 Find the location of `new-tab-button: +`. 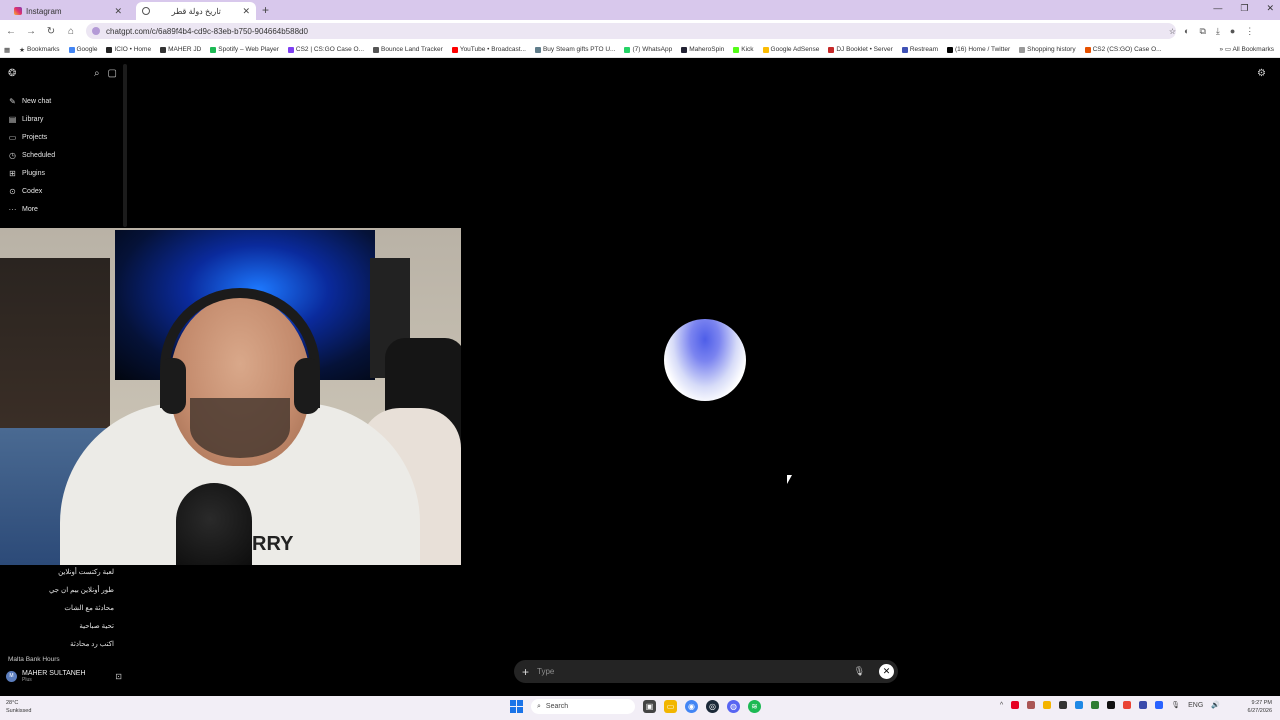

new-tab-button: + is located at coordinates (265, 10).